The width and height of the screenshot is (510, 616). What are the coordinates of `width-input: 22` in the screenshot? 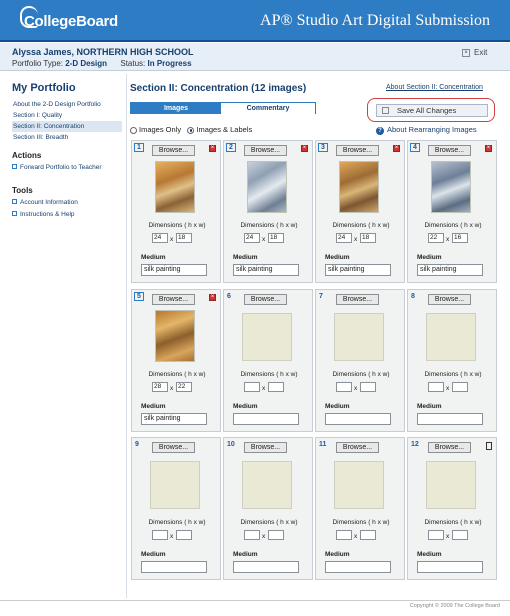 It's located at (184, 387).